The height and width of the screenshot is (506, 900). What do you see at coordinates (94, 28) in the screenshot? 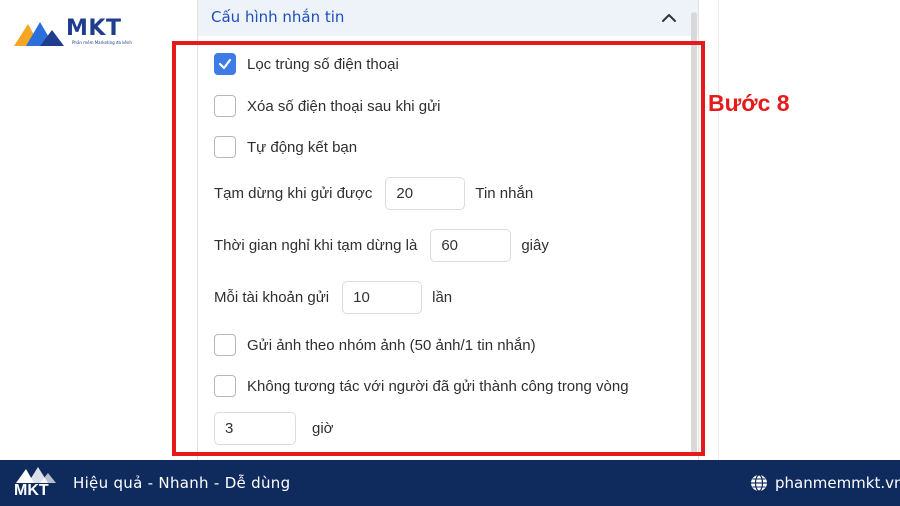
I see `logo-text: MKT` at bounding box center [94, 28].